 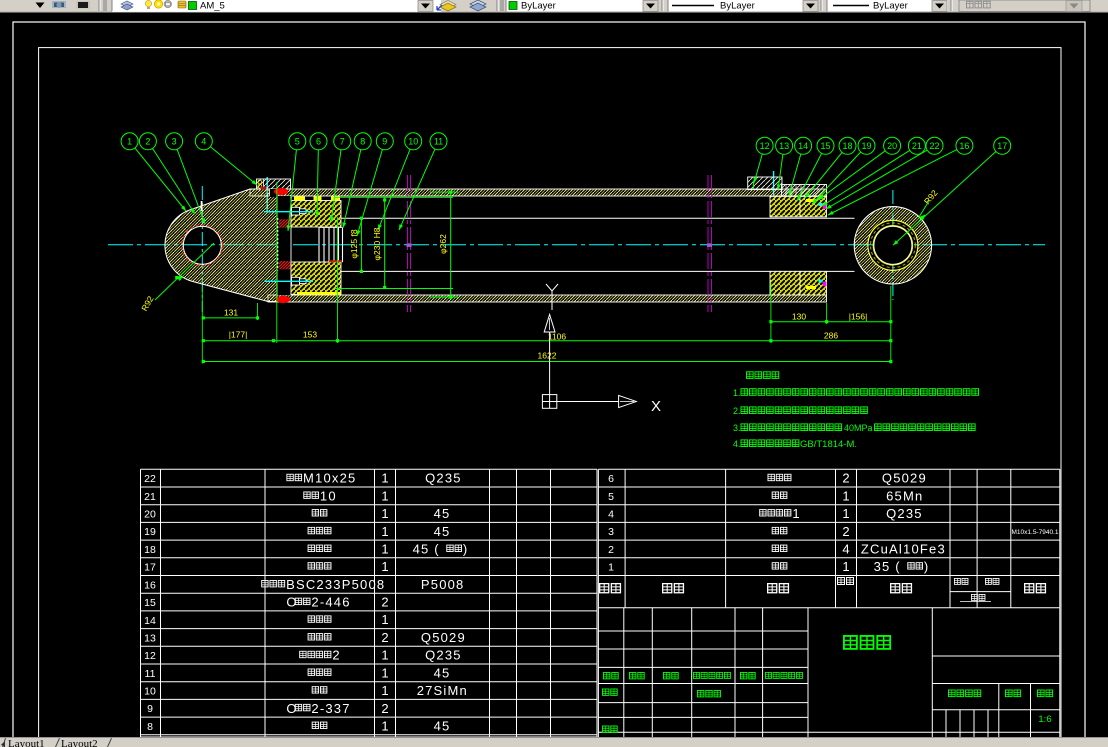 What do you see at coordinates (238, 335) in the screenshot?
I see `svg-text: |177|` at bounding box center [238, 335].